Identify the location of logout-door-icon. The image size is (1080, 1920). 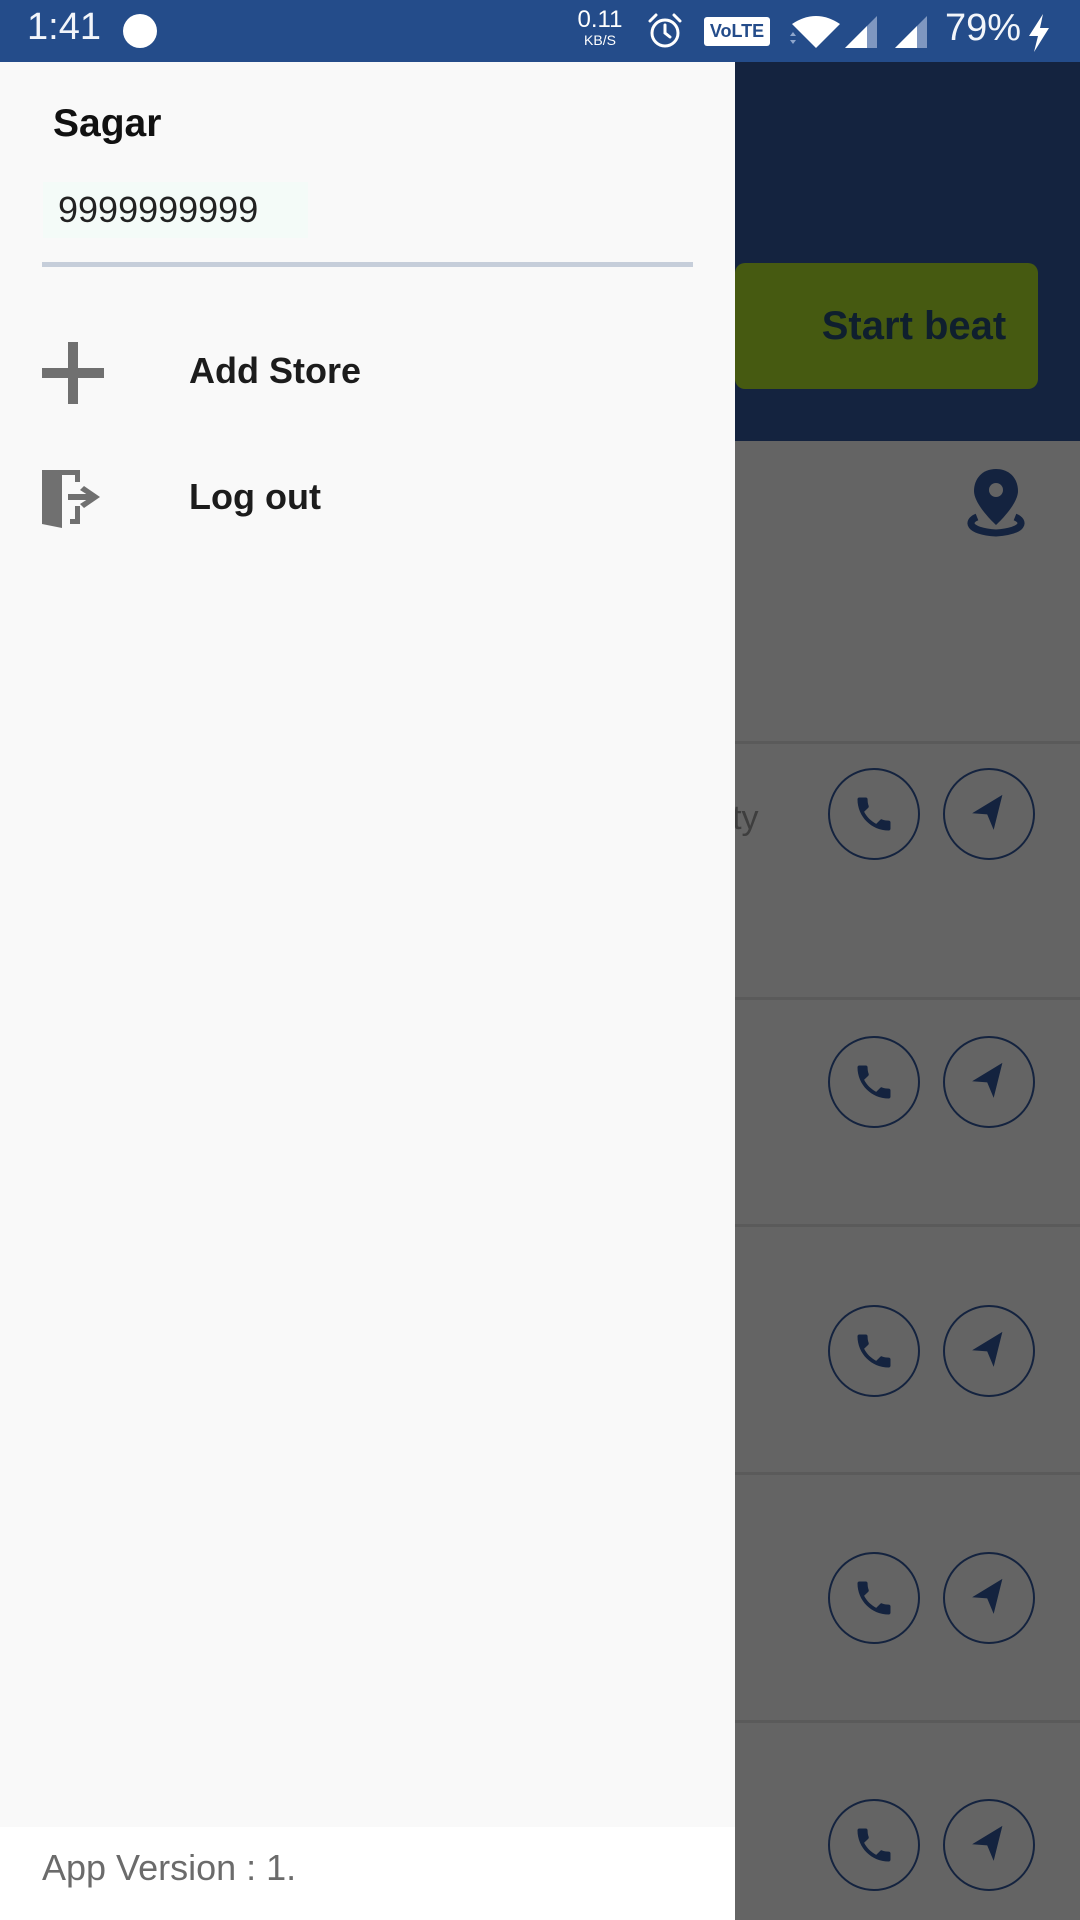
(71, 499).